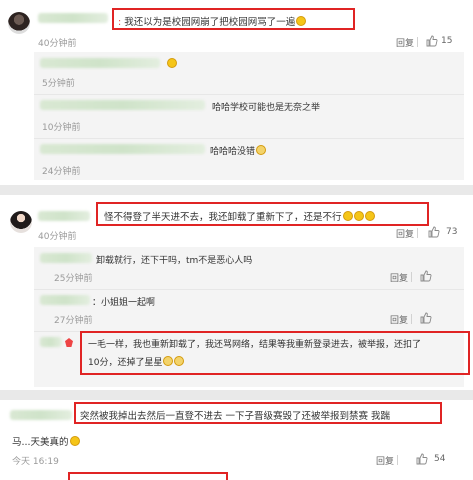  Describe the element at coordinates (238, 150) in the screenshot. I see `reply-text: 哈哈哈没错` at that location.